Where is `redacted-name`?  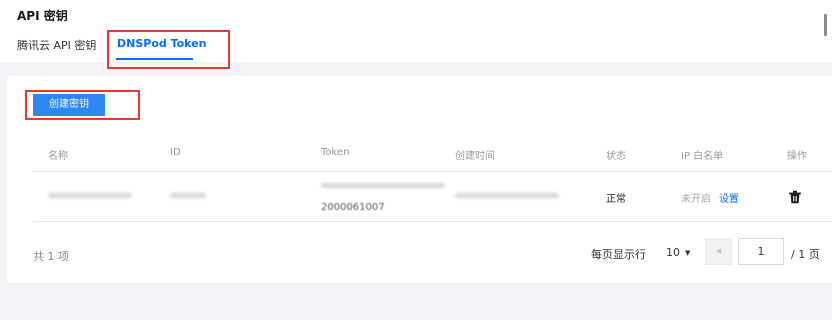
redacted-name is located at coordinates (90, 195).